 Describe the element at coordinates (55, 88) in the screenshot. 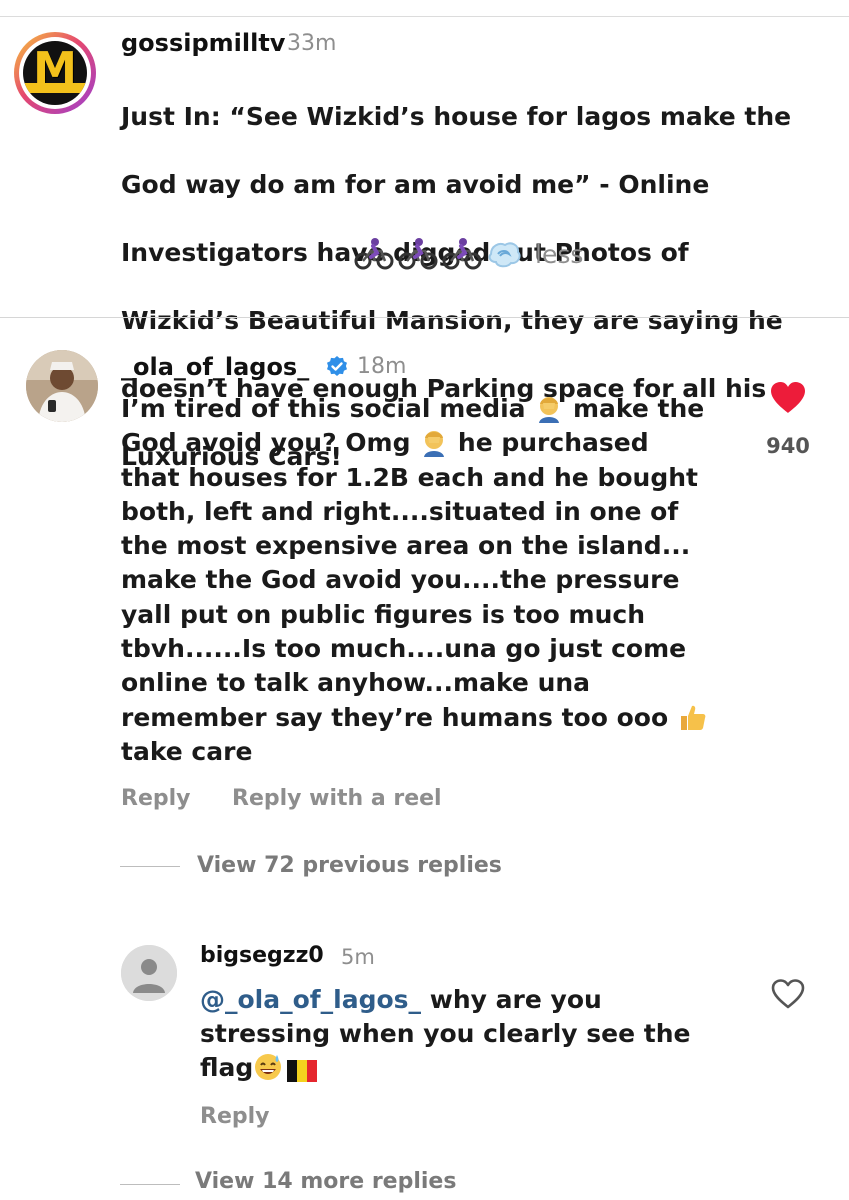

I see `logo-band` at that location.